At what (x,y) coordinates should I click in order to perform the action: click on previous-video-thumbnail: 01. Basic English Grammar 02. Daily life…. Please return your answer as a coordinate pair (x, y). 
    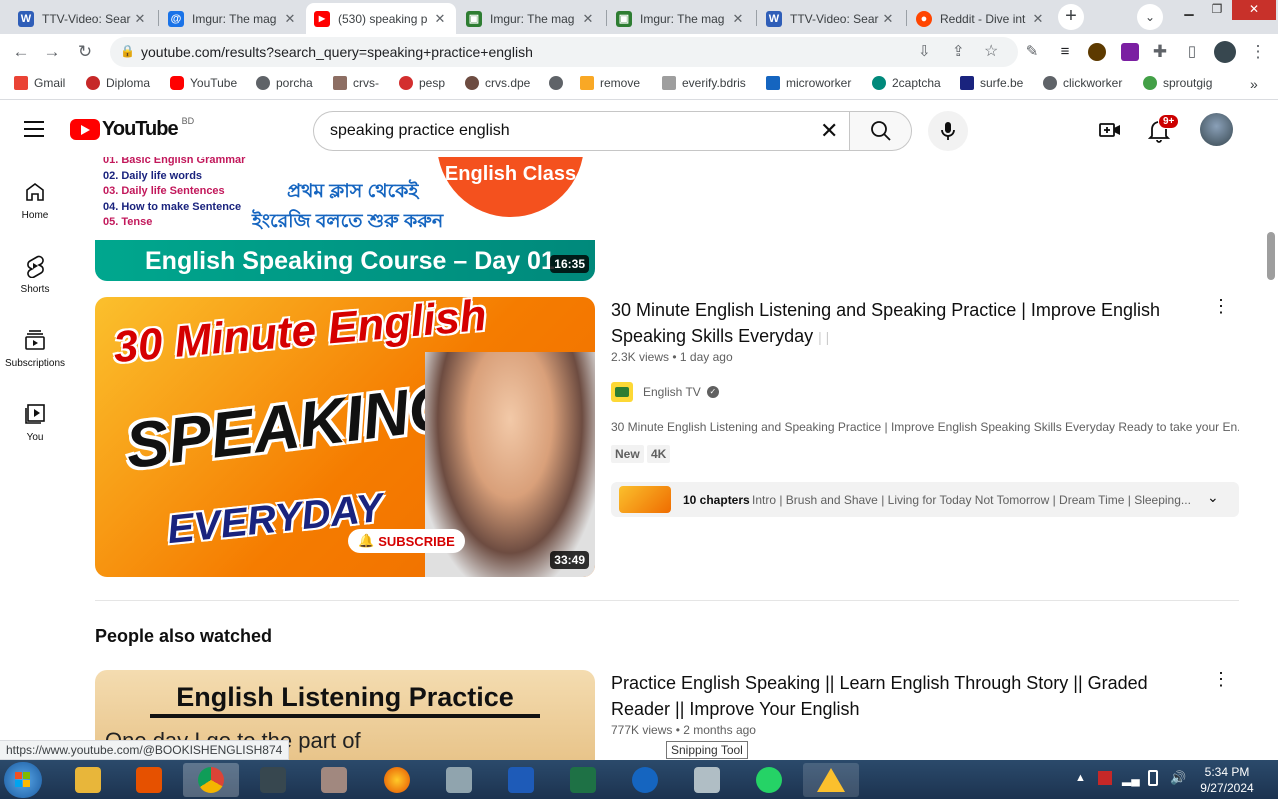
    Looking at the image, I should click on (345, 219).